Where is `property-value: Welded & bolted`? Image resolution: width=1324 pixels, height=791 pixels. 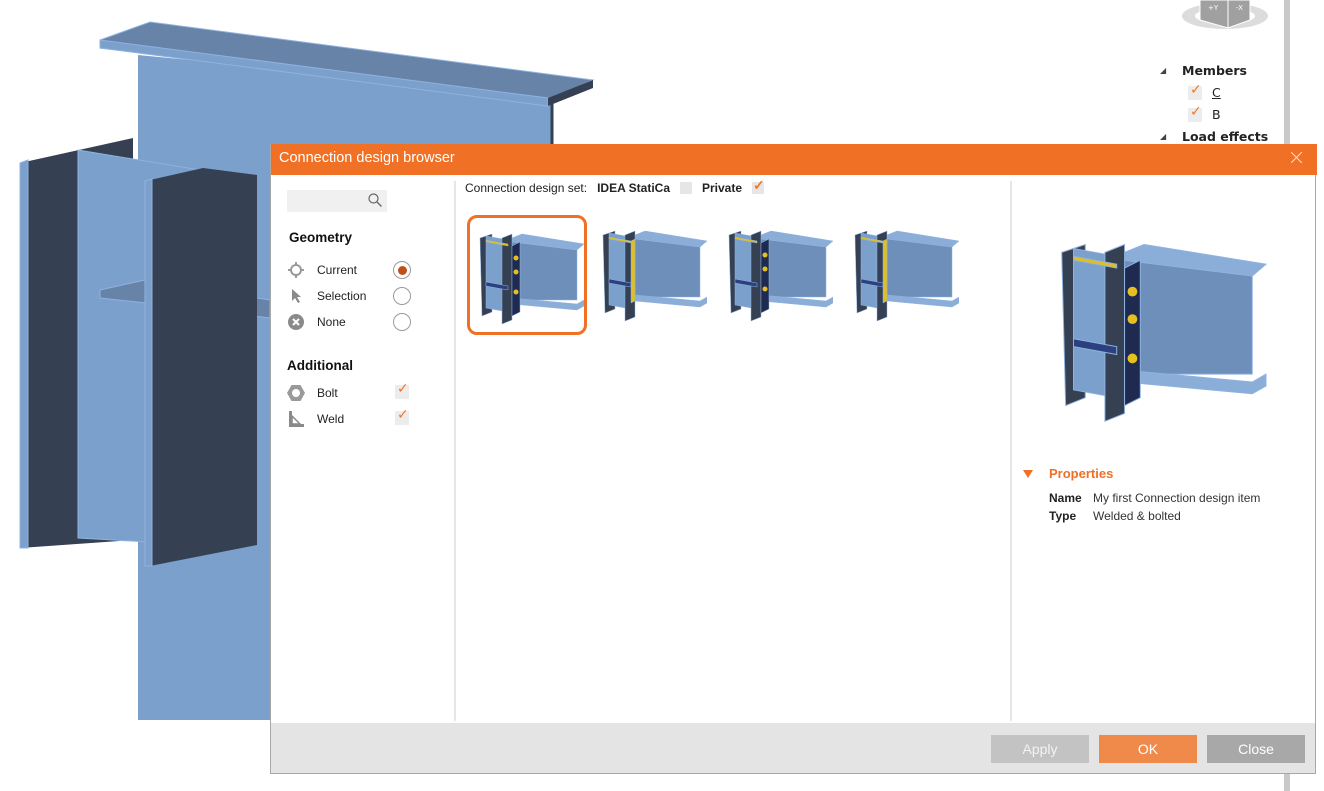
property-value: Welded & bolted is located at coordinates (1137, 516).